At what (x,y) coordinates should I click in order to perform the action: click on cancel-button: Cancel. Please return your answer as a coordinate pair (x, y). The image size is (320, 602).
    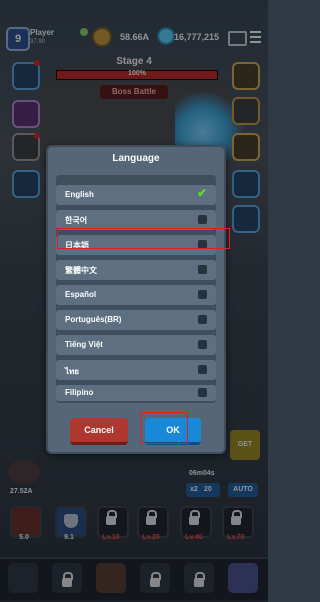
    Looking at the image, I should click on (99, 431).